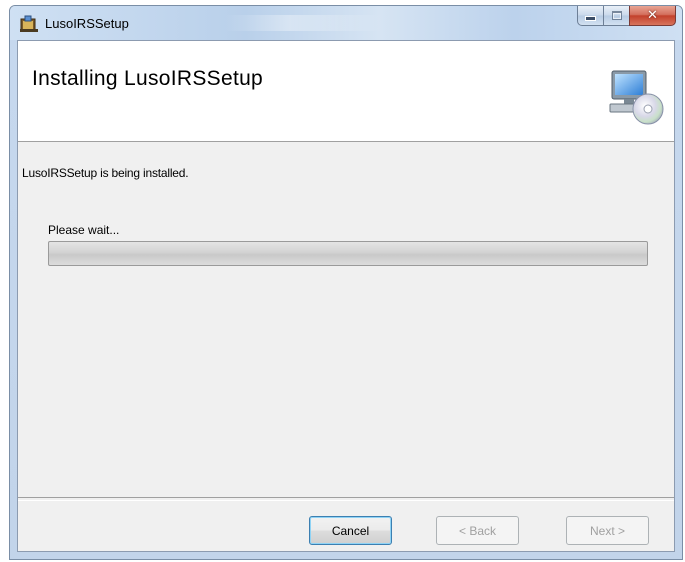 This screenshot has width=685, height=562. I want to click on title-bar: LusoIRSSetup ✕, so click(346, 23).